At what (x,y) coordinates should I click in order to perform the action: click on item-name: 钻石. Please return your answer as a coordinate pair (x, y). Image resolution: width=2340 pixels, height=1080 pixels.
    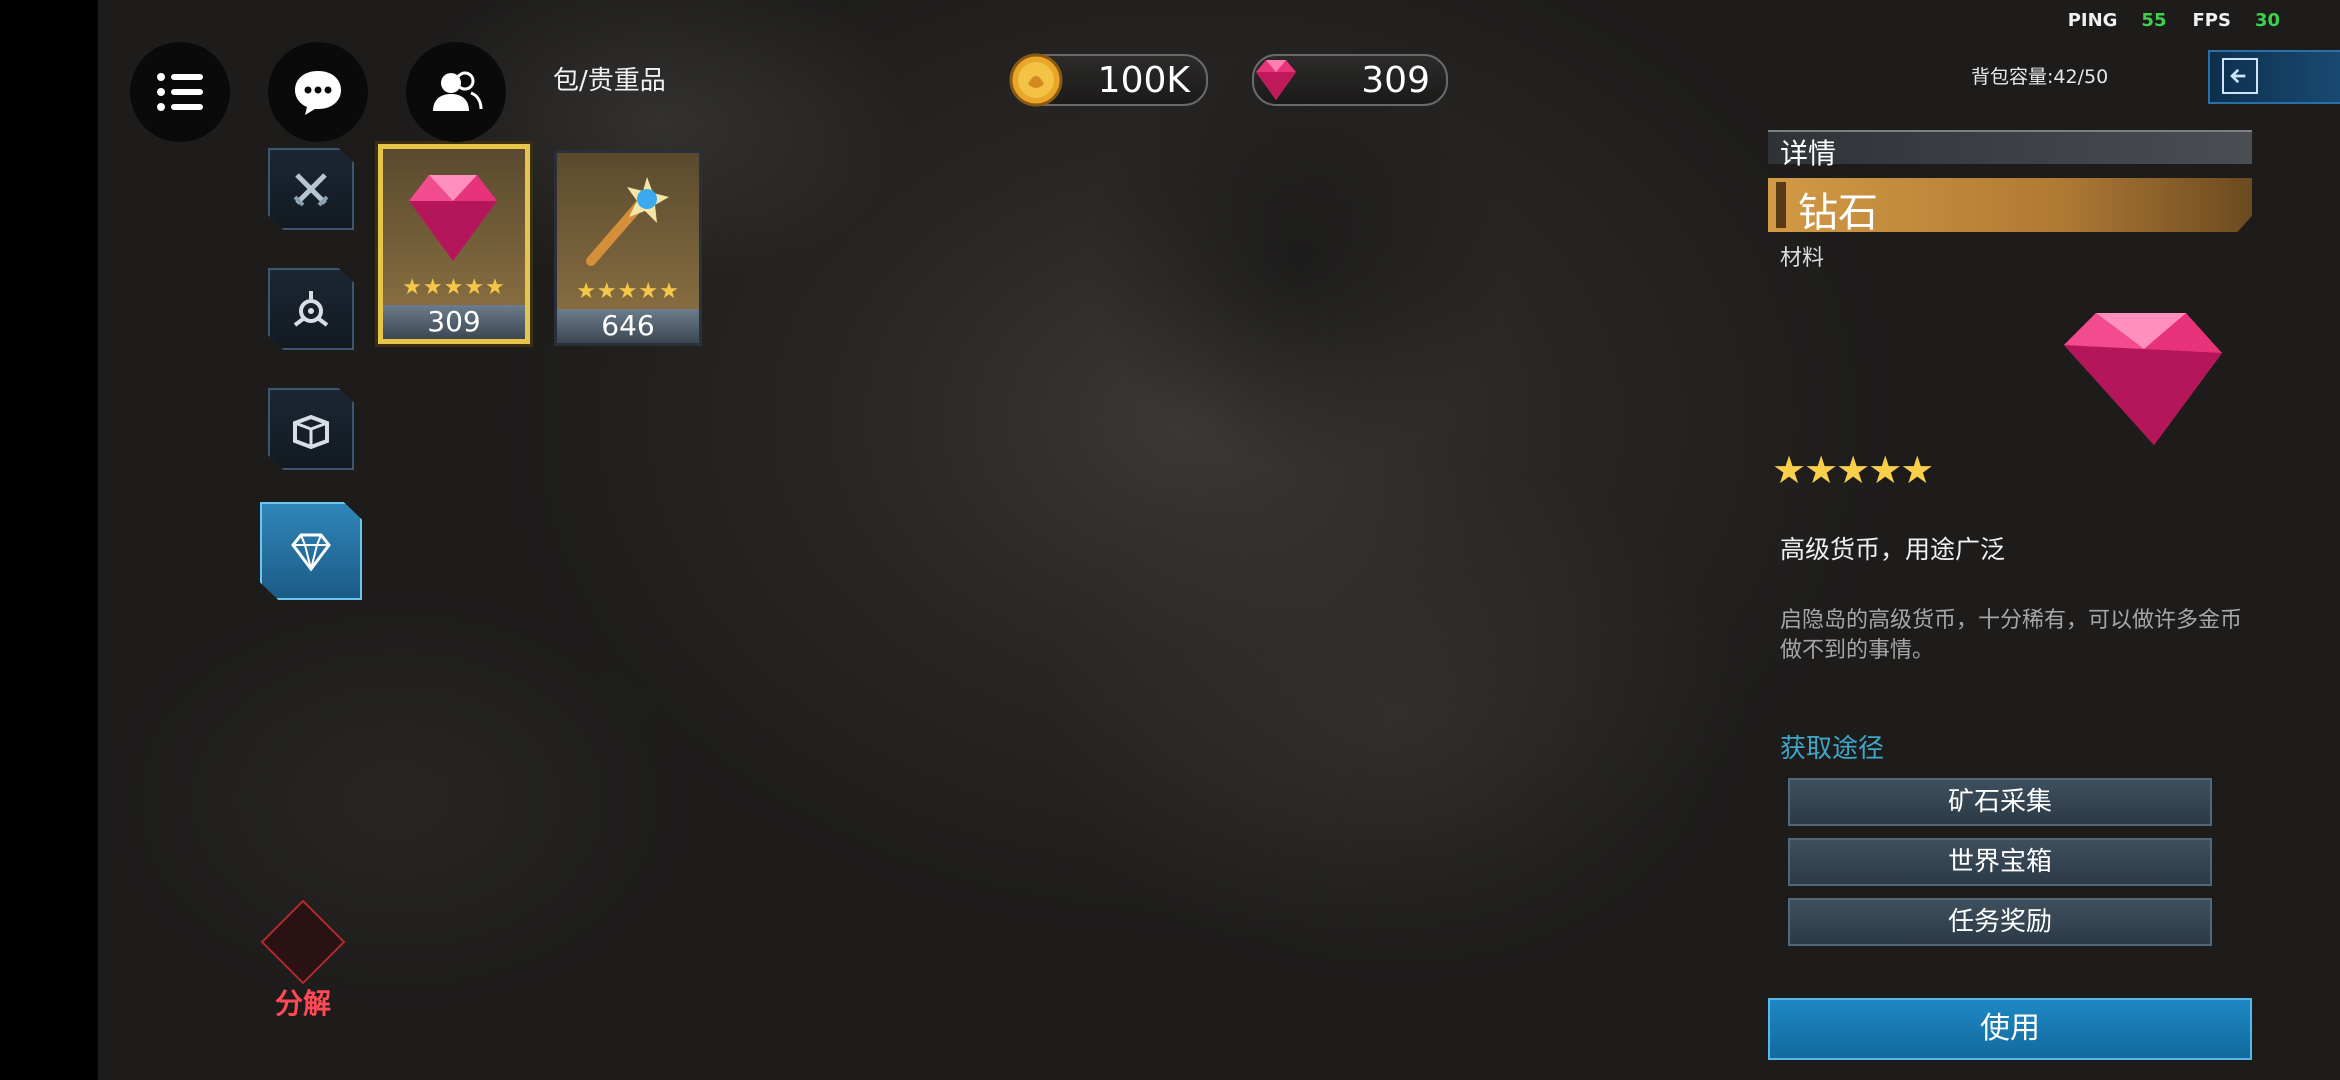
    Looking at the image, I should click on (1838, 213).